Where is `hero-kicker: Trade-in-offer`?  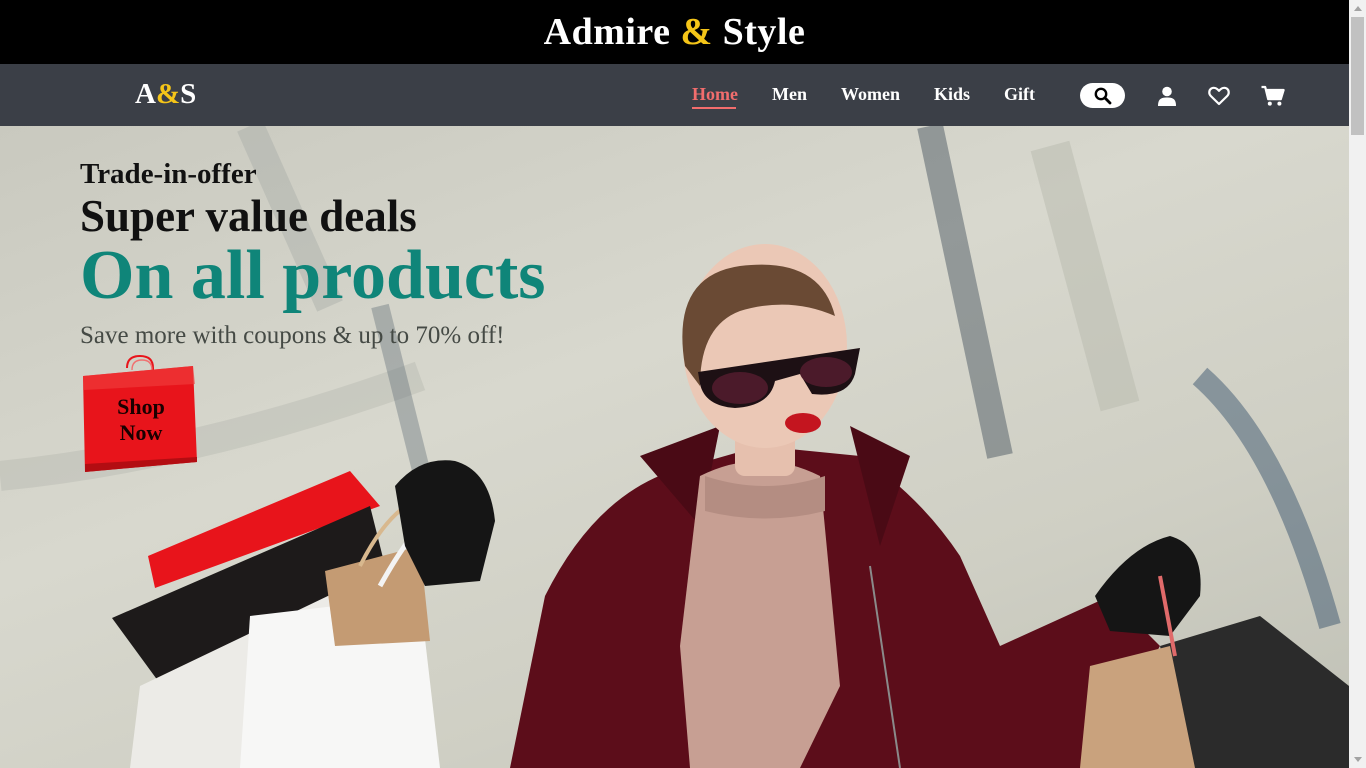
hero-kicker: Trade-in-offer is located at coordinates (168, 174).